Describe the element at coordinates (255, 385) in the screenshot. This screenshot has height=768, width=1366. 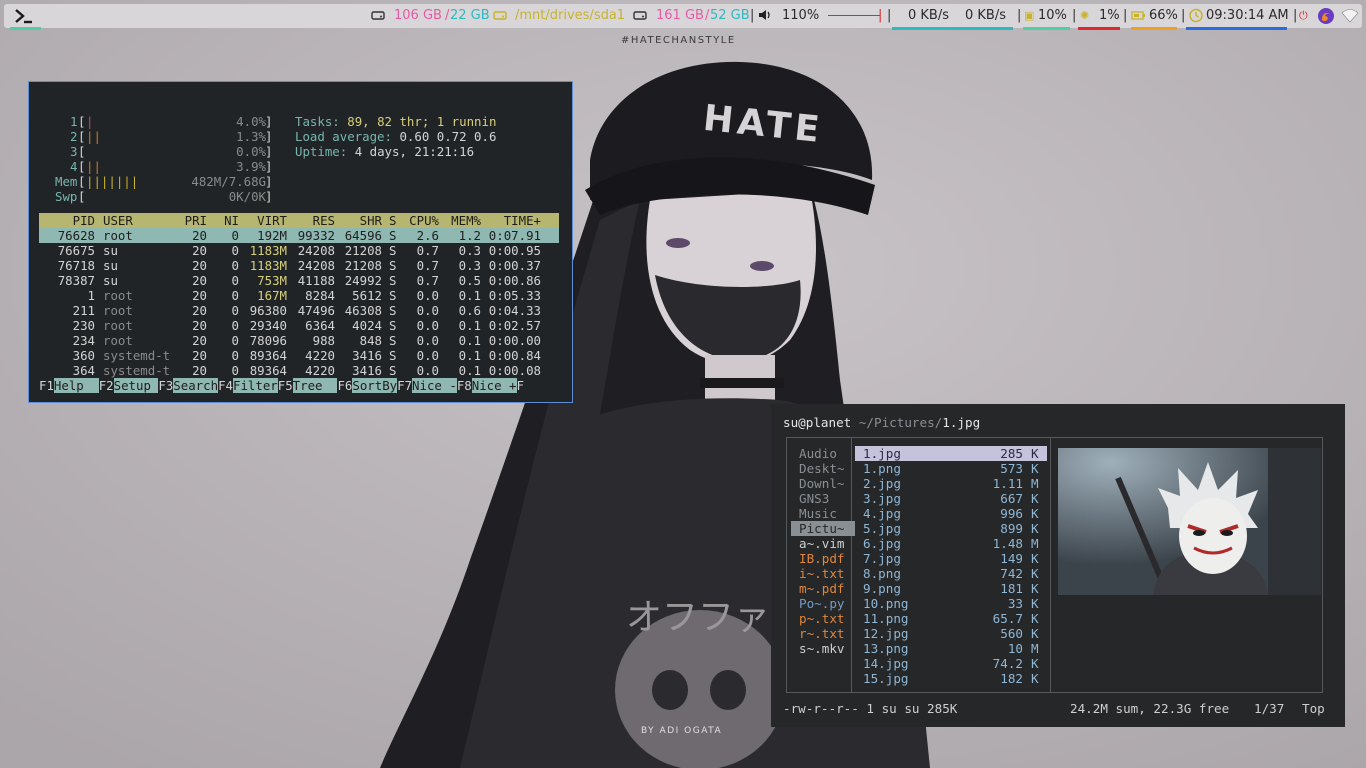
I see `fkey-label: Filter` at that location.